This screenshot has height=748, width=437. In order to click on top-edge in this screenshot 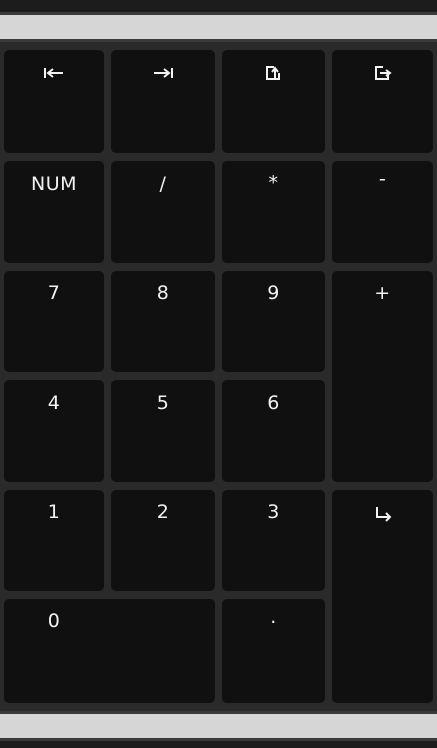, I will do `click(218, 6)`.